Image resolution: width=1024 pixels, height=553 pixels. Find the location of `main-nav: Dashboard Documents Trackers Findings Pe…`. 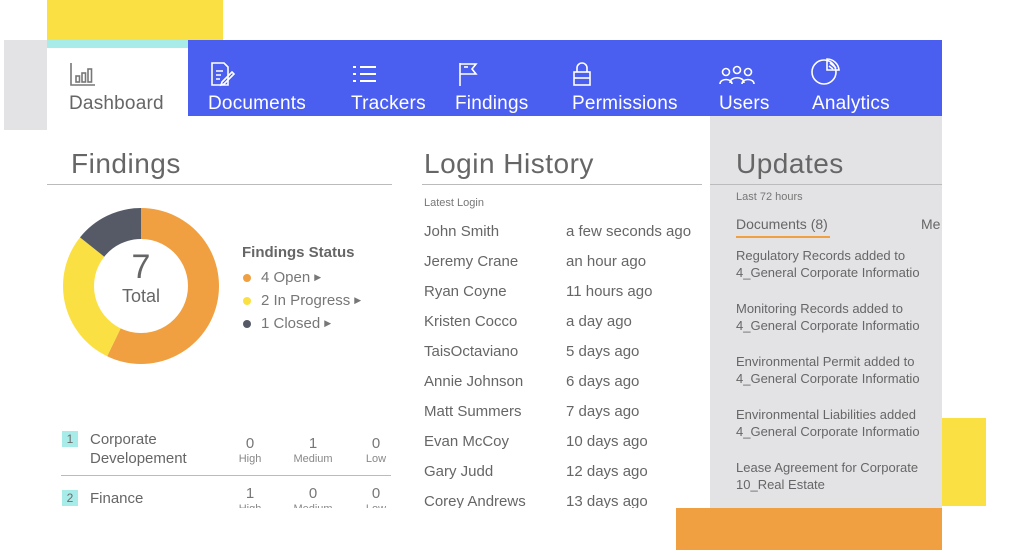

main-nav: Dashboard Documents Trackers Findings Pe… is located at coordinates (494, 78).